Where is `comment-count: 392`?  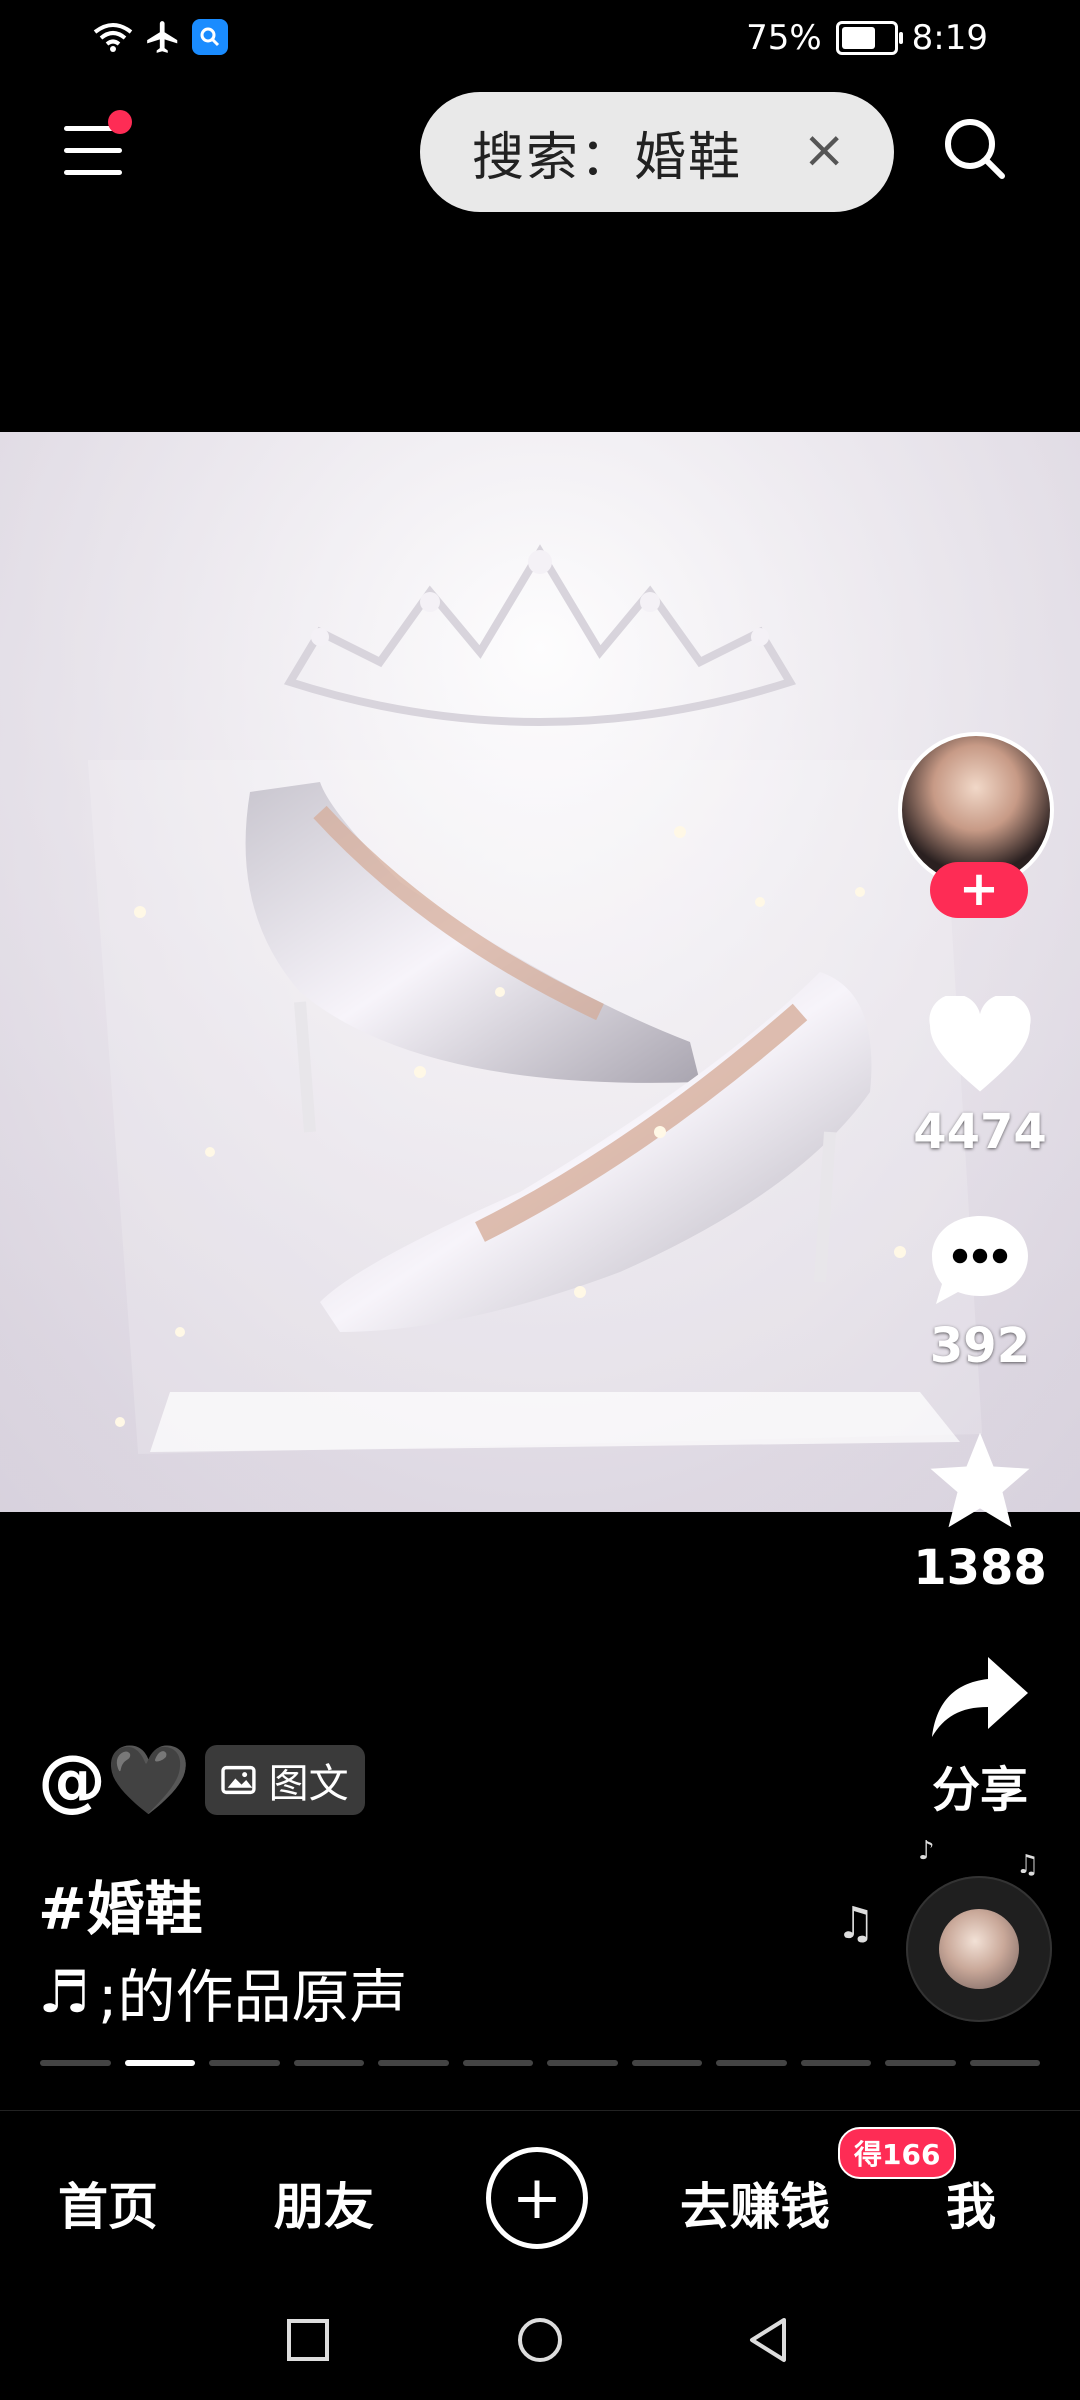
comment-count: 392 is located at coordinates (980, 1346).